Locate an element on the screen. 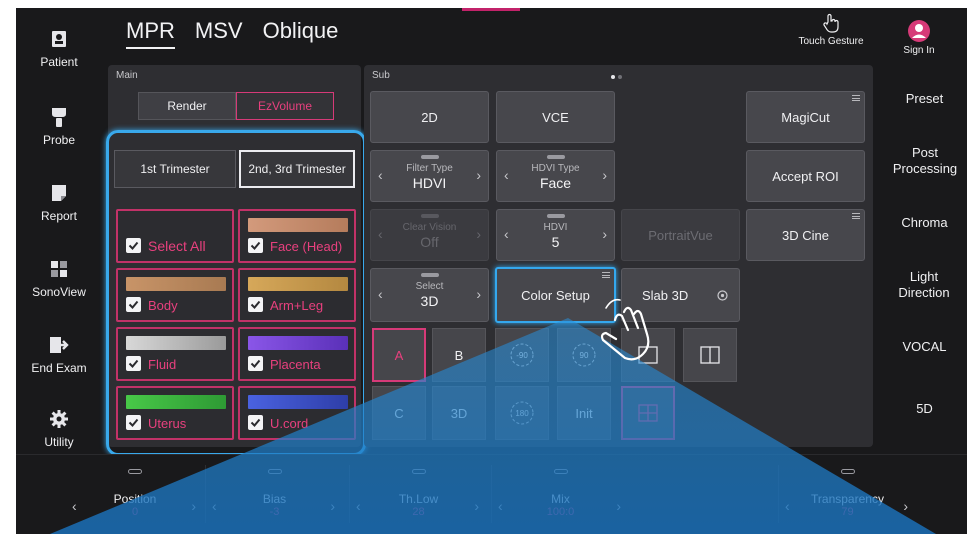 The height and width of the screenshot is (534, 967). nav-preset: Preset is located at coordinates (924, 99).